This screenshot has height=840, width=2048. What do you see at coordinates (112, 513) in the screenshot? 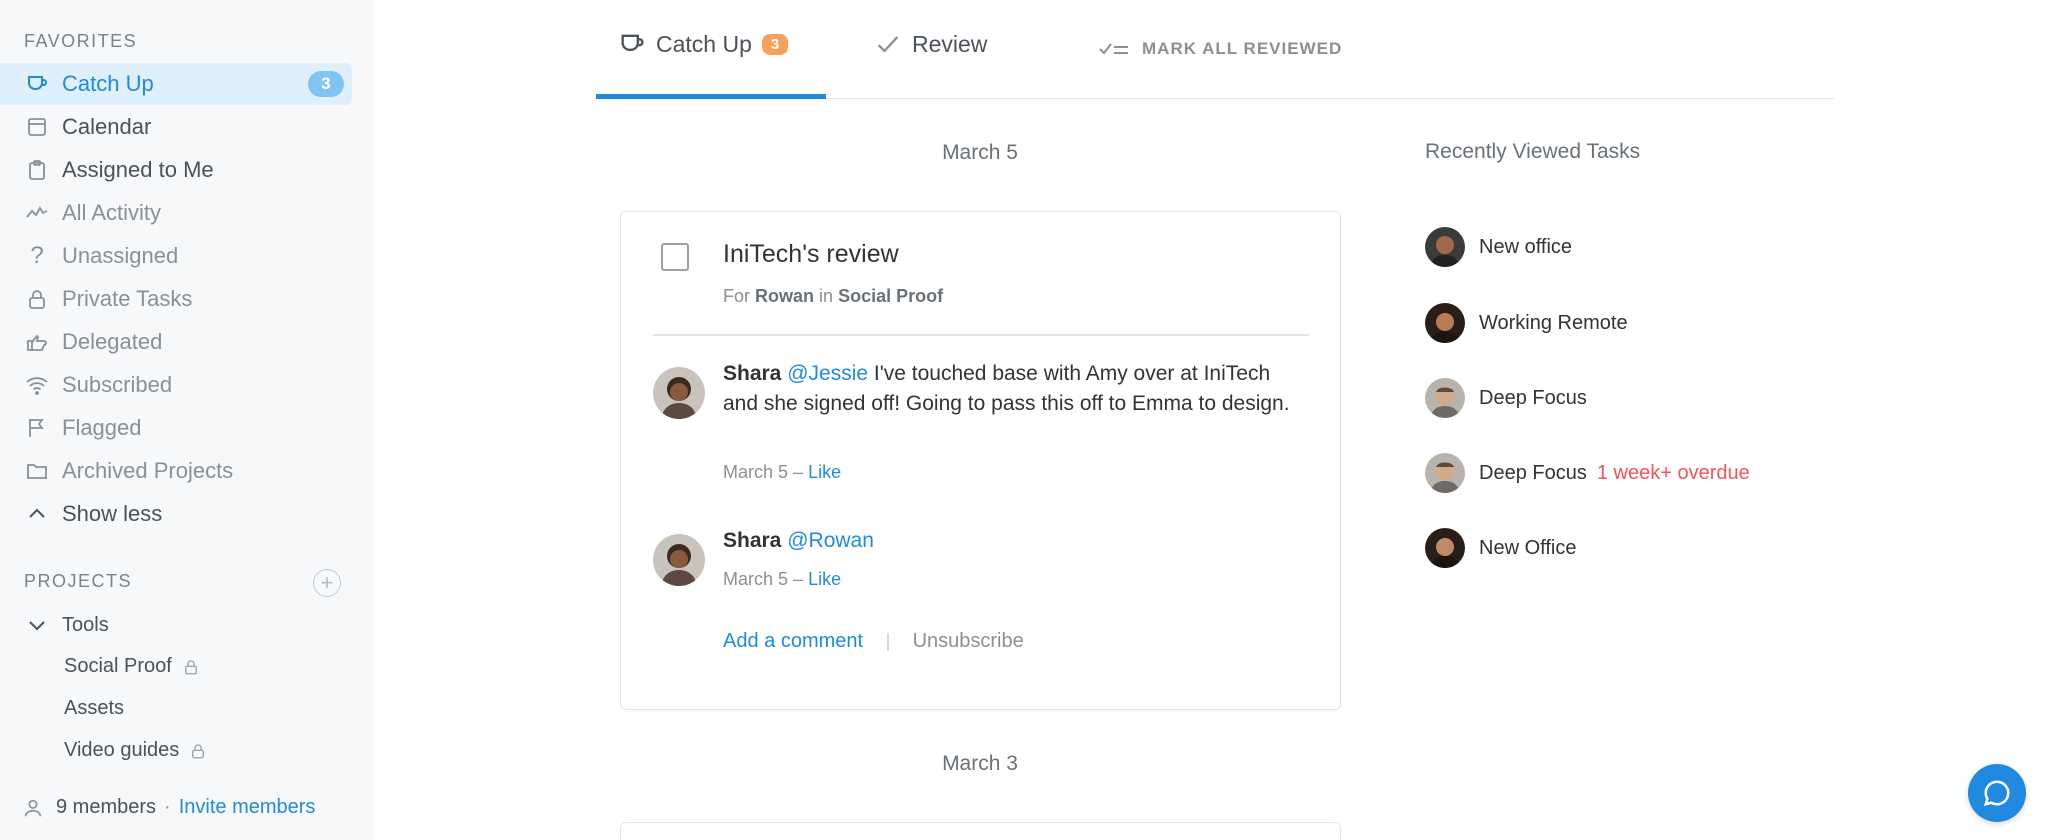
I see `sidebar-item-label: Show less` at bounding box center [112, 513].